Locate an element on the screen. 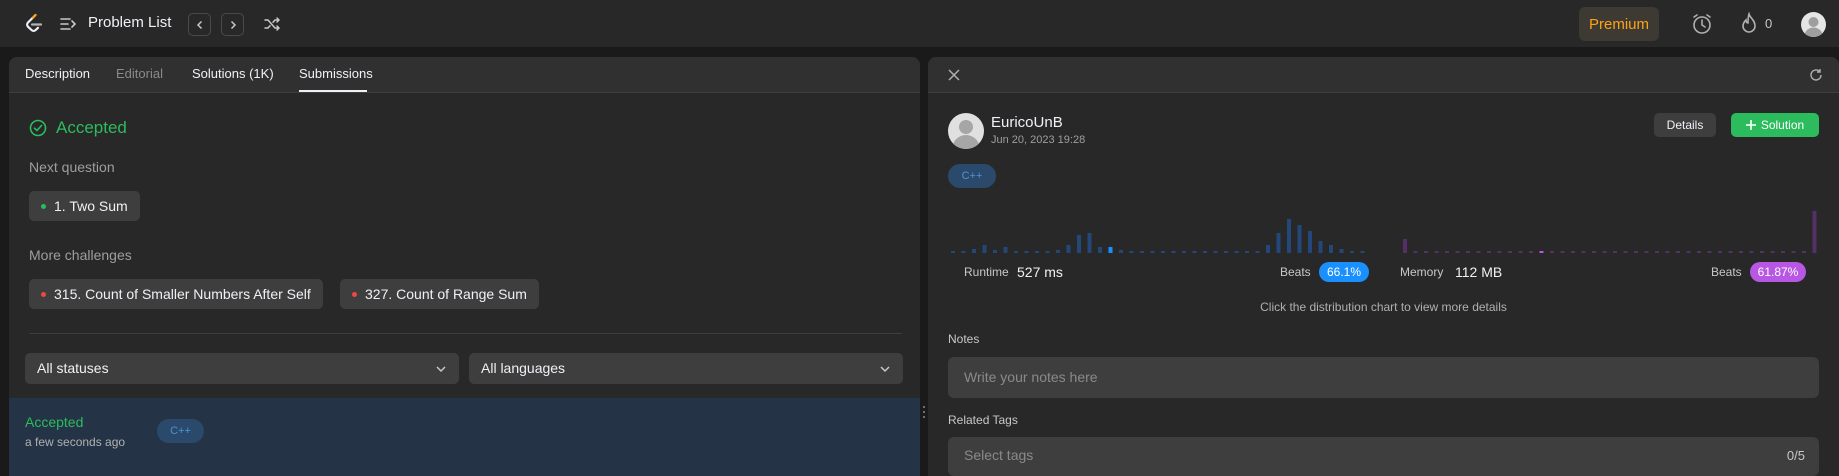 This screenshot has width=1839, height=476. submission-date: Jun 20, 2023 19:28 is located at coordinates (1038, 140).